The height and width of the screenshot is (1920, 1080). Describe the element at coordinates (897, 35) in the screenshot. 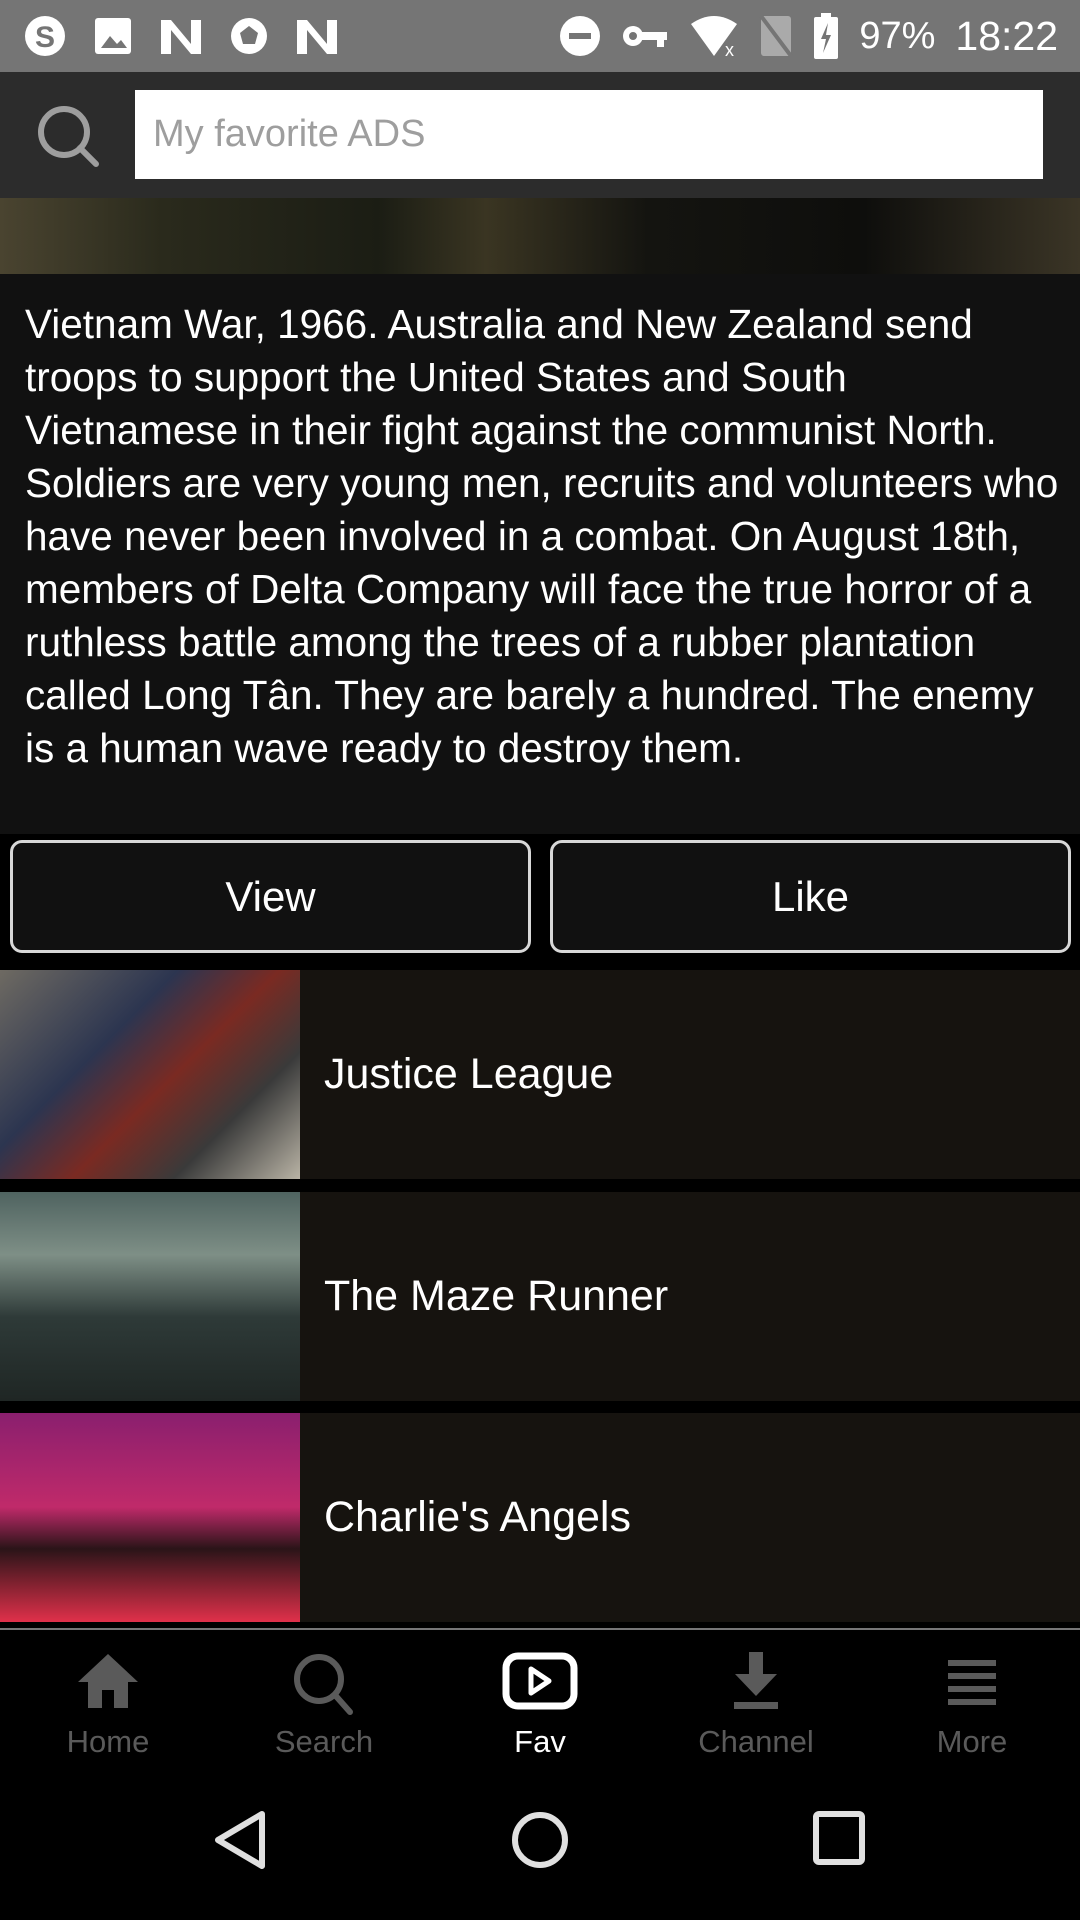

I see `battery-percentage: 97%` at that location.